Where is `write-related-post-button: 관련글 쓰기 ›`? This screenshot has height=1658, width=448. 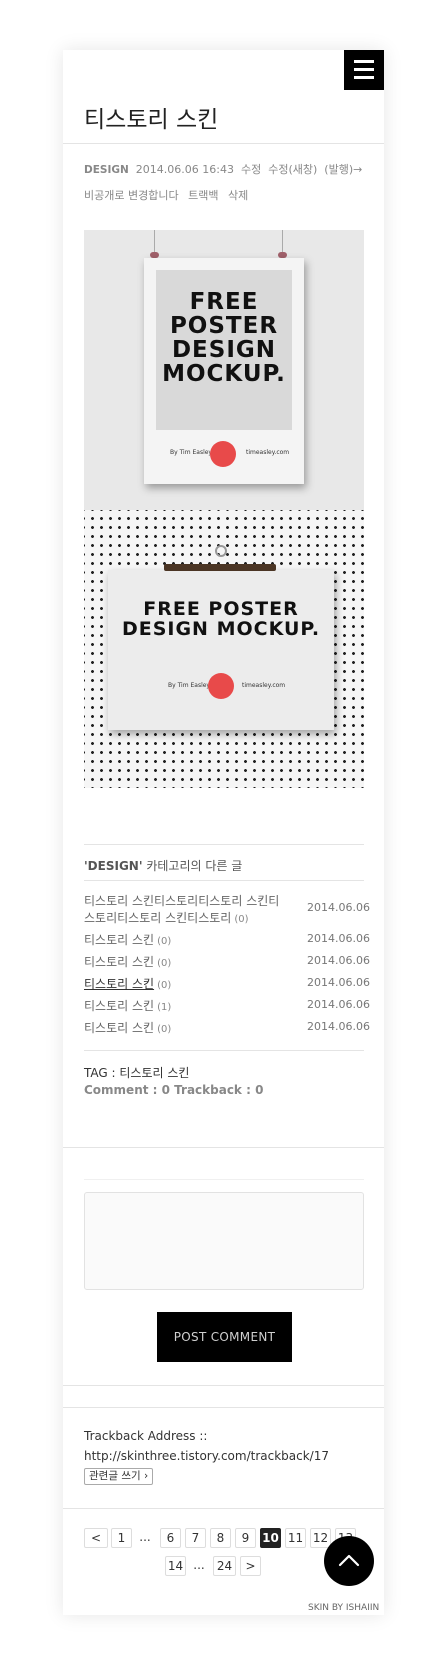
write-related-post-button: 관련글 쓰기 › is located at coordinates (119, 1476).